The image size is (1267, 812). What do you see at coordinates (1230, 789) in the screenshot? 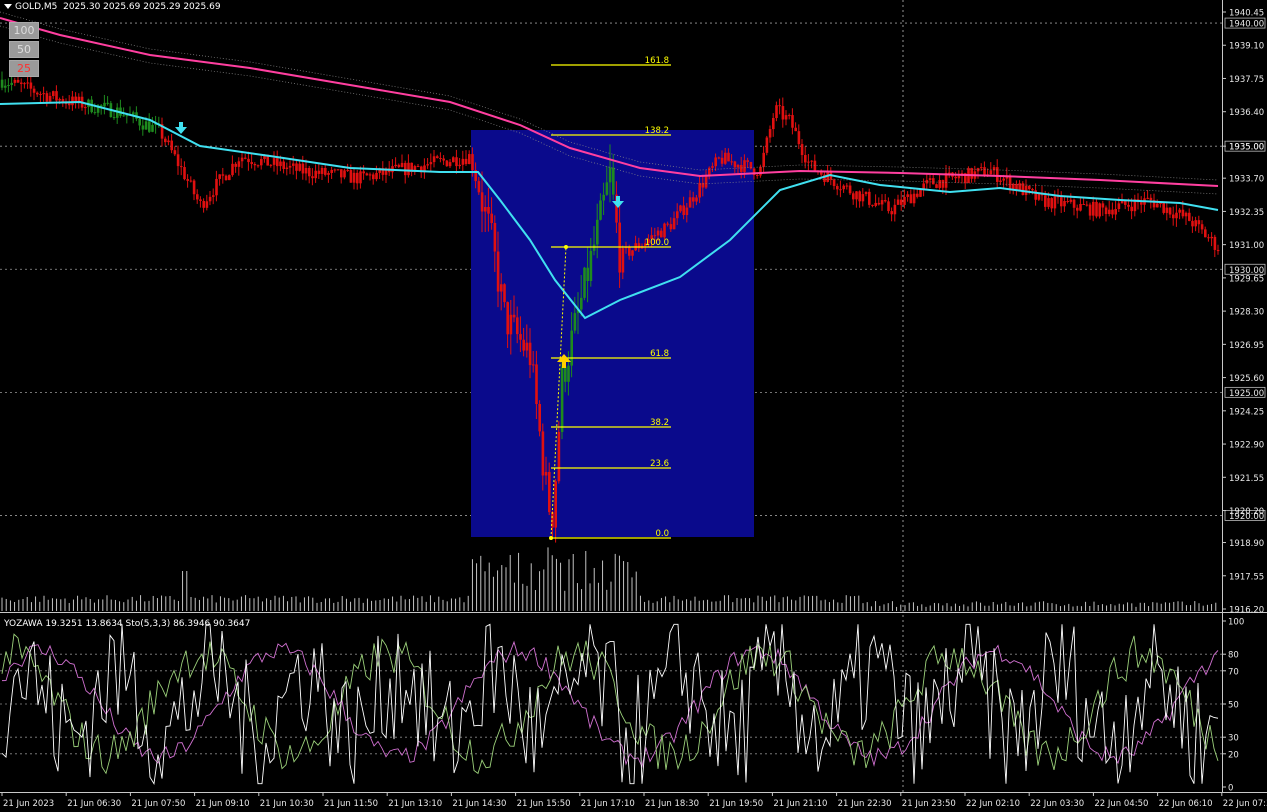
I see `osc-tick-label: 0` at bounding box center [1230, 789].